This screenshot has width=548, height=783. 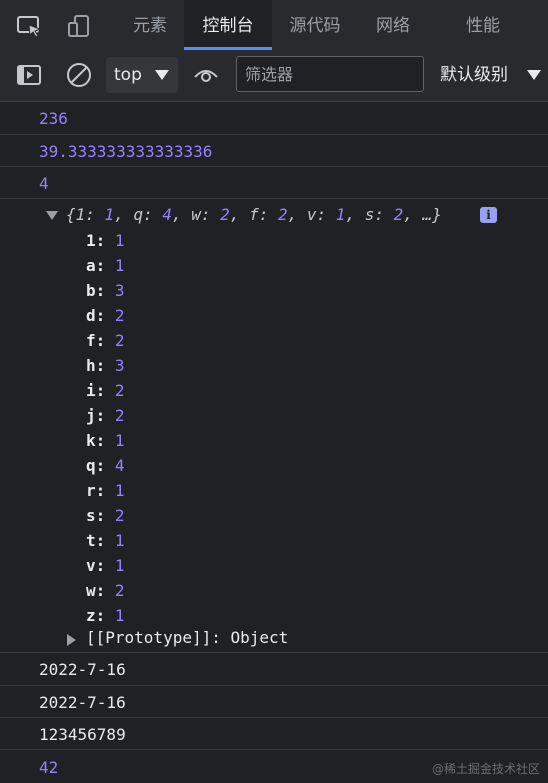 What do you see at coordinates (105, 440) in the screenshot?
I see `object-property: k: 1` at bounding box center [105, 440].